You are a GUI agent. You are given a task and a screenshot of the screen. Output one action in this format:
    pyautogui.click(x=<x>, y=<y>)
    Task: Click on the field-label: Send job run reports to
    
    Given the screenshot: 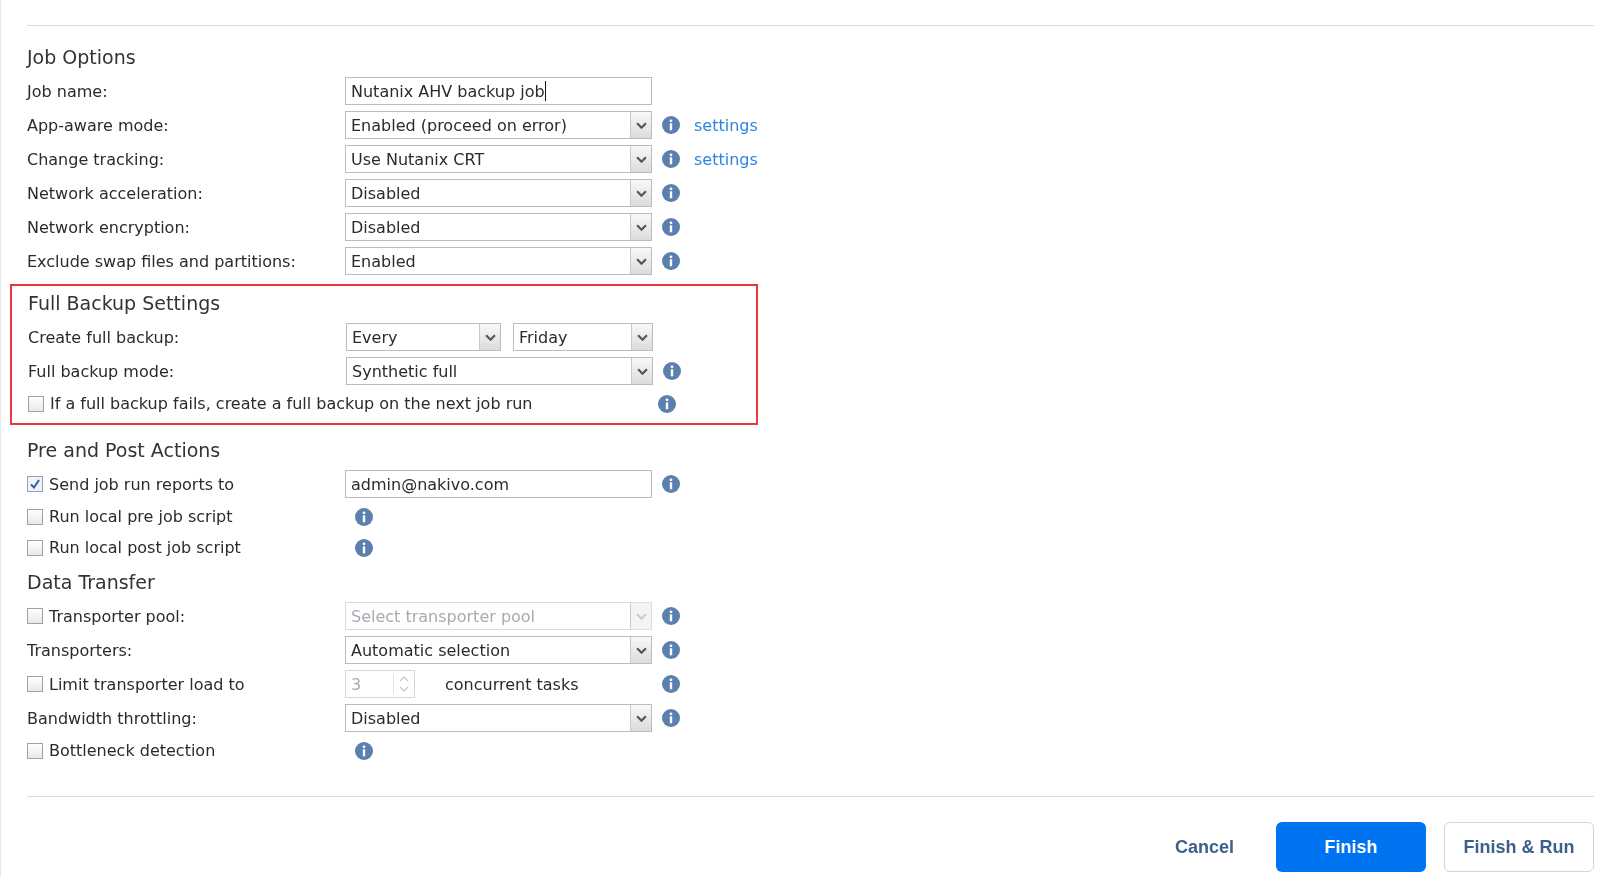 What is the action you would take?
    pyautogui.click(x=142, y=484)
    